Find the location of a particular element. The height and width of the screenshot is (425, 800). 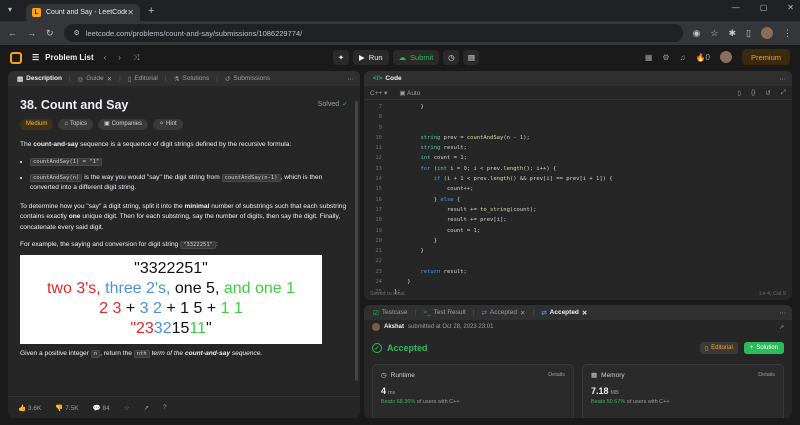

browser-tab: L Count and Say - LeetCode ✕ is located at coordinates (83, 12).